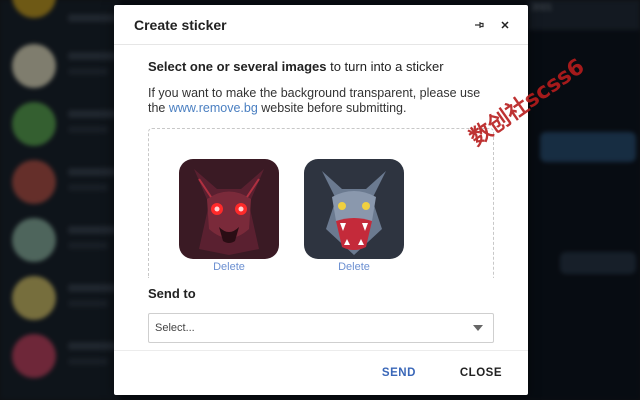 The width and height of the screenshot is (640, 400). What do you see at coordinates (354, 209) in the screenshot?
I see `snarling-wolf-image` at bounding box center [354, 209].